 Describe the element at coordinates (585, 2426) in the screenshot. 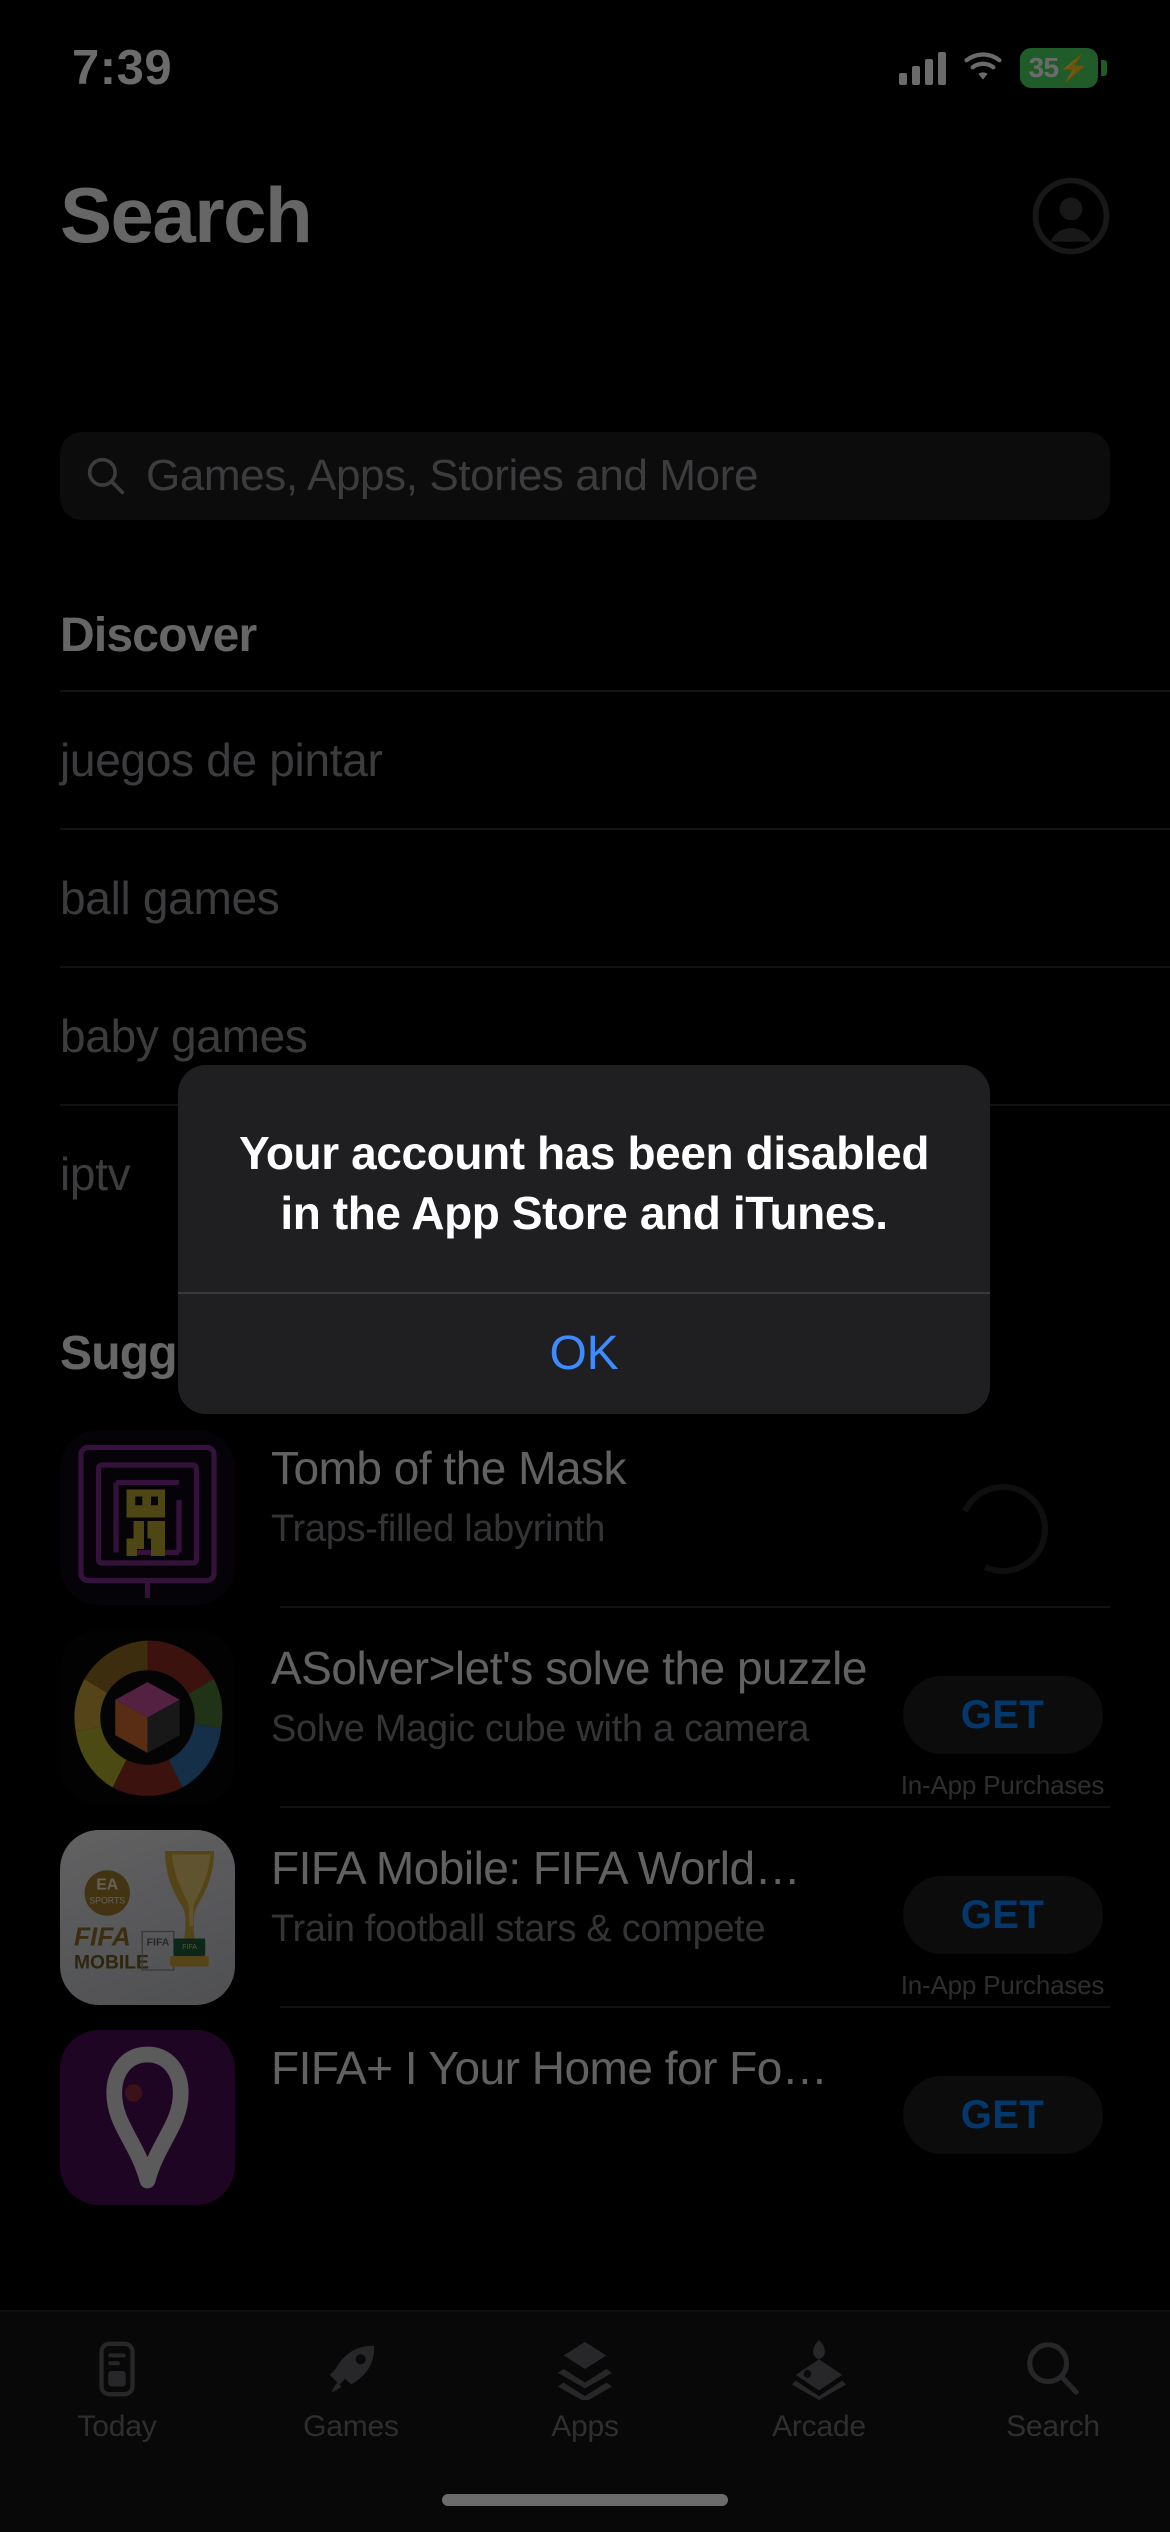

I see `tab-label: Apps` at that location.